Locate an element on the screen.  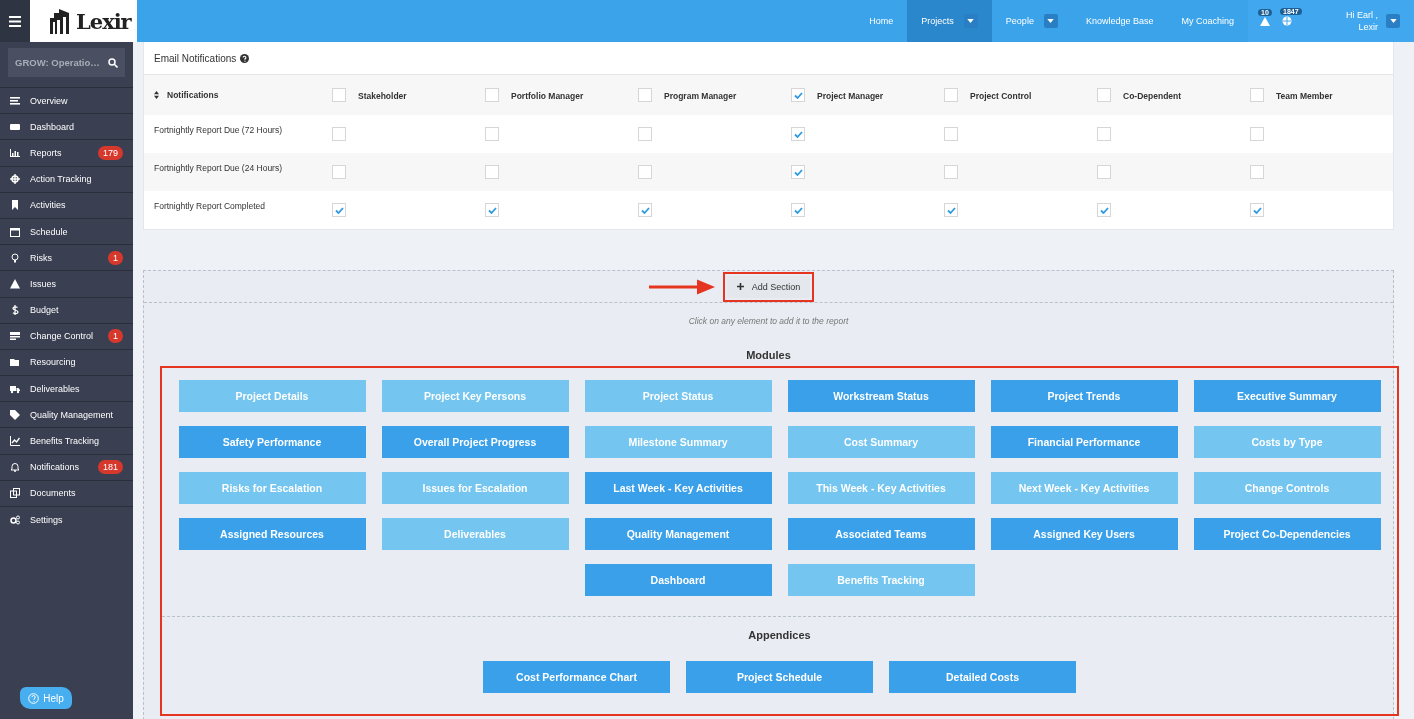
count-badge: 1 is located at coordinates (115, 257).